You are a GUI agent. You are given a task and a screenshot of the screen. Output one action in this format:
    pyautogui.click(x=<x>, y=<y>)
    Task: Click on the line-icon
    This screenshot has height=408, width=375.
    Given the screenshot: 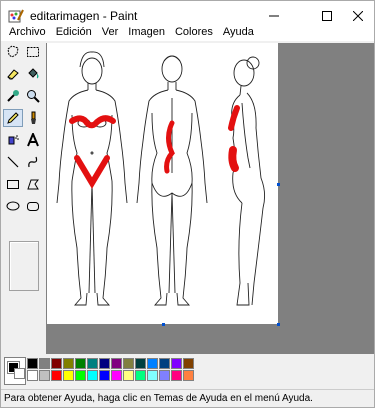 What is the action you would take?
    pyautogui.click(x=13, y=162)
    